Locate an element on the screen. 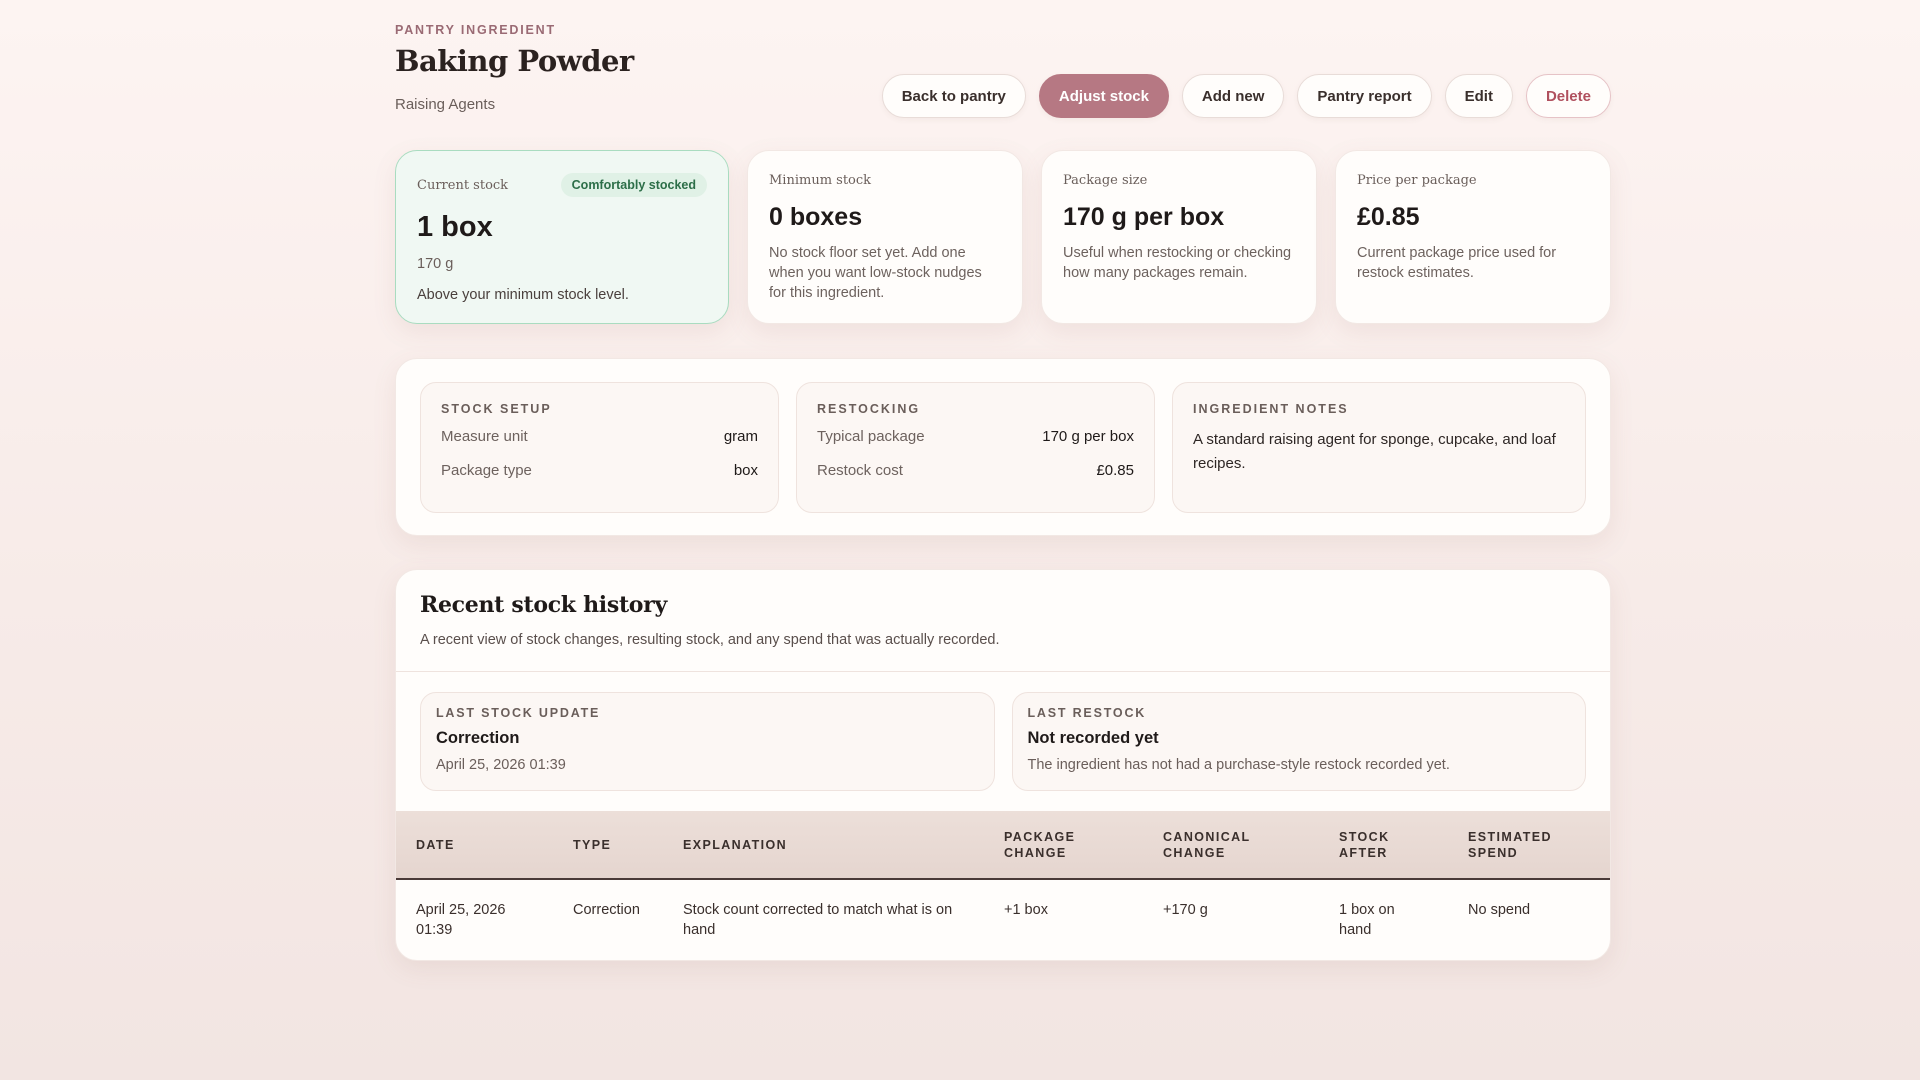 The width and height of the screenshot is (1920, 1080). price-label: Price per package is located at coordinates (1417, 180).